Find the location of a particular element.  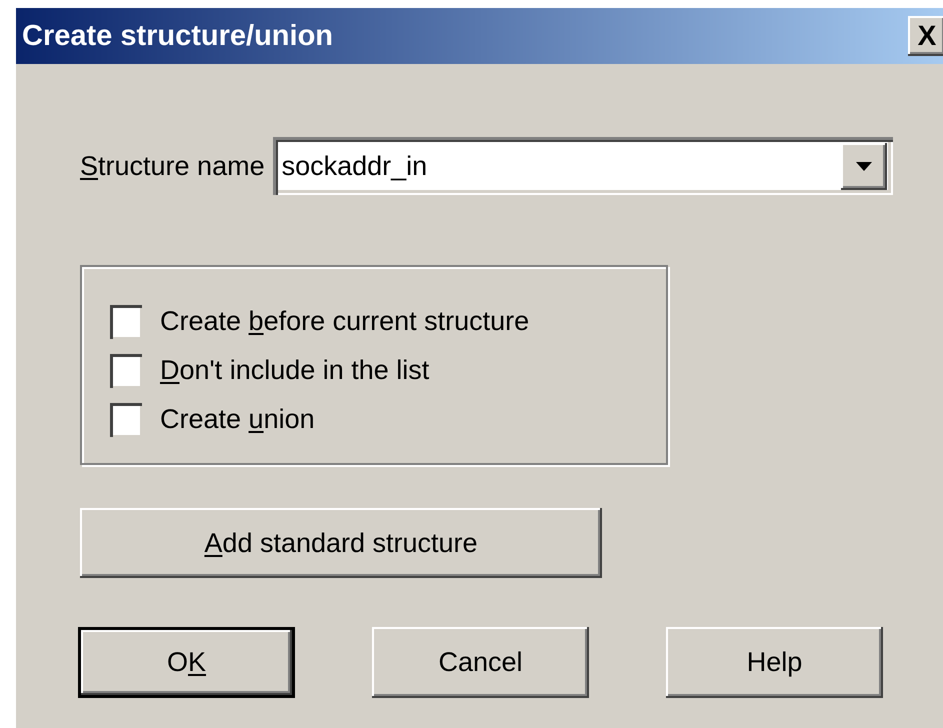

caret-icon is located at coordinates (864, 166).